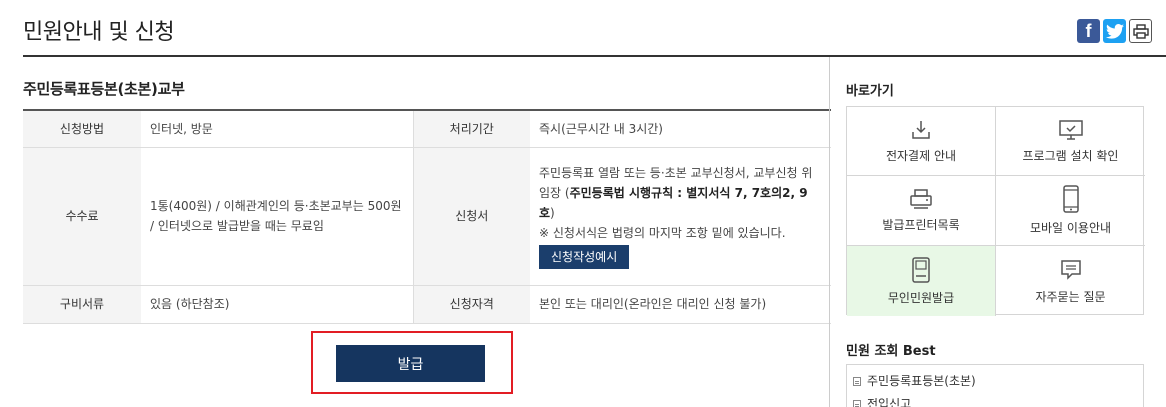 The height and width of the screenshot is (407, 1166). I want to click on shortcut-printer-list: 발급프린터목록, so click(921, 211).